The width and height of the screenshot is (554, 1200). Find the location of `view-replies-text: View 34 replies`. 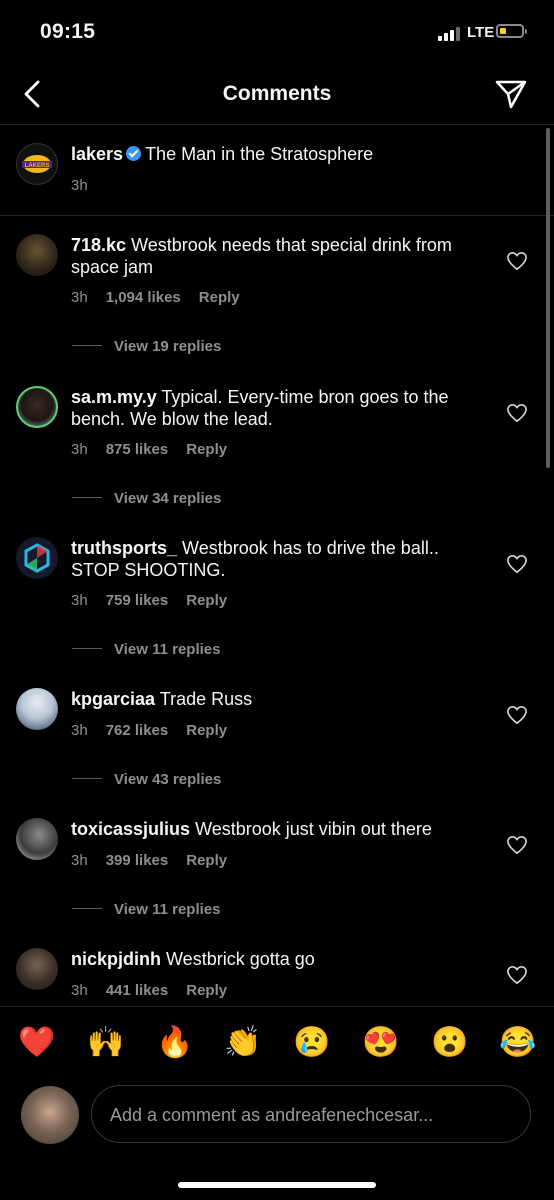

view-replies-text: View 34 replies is located at coordinates (168, 498).